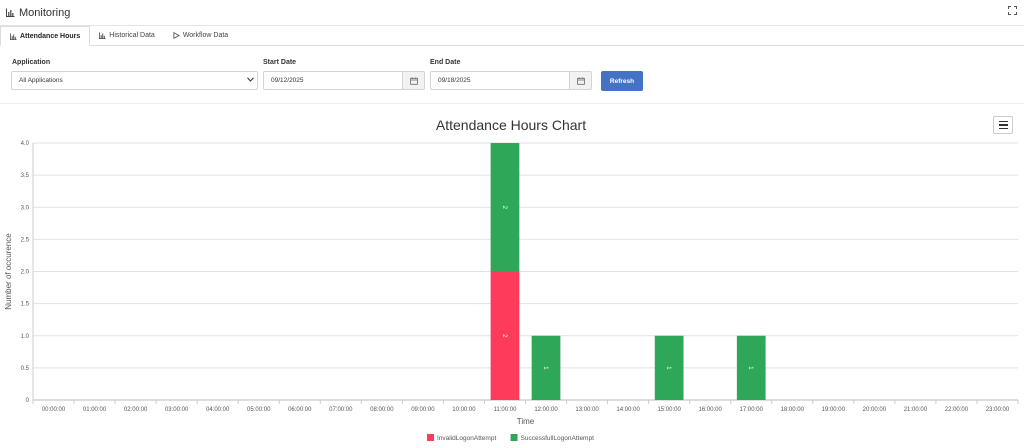  What do you see at coordinates (752, 410) in the screenshot?
I see `x-tick-label: 17:00:00` at bounding box center [752, 410].